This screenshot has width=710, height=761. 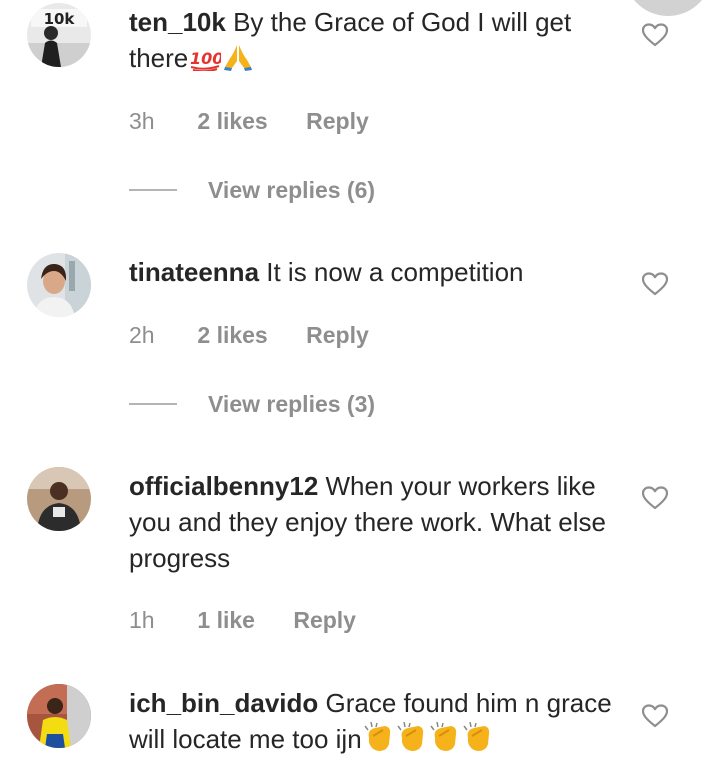 I want to click on svg-text: 10k, so click(x=60, y=19).